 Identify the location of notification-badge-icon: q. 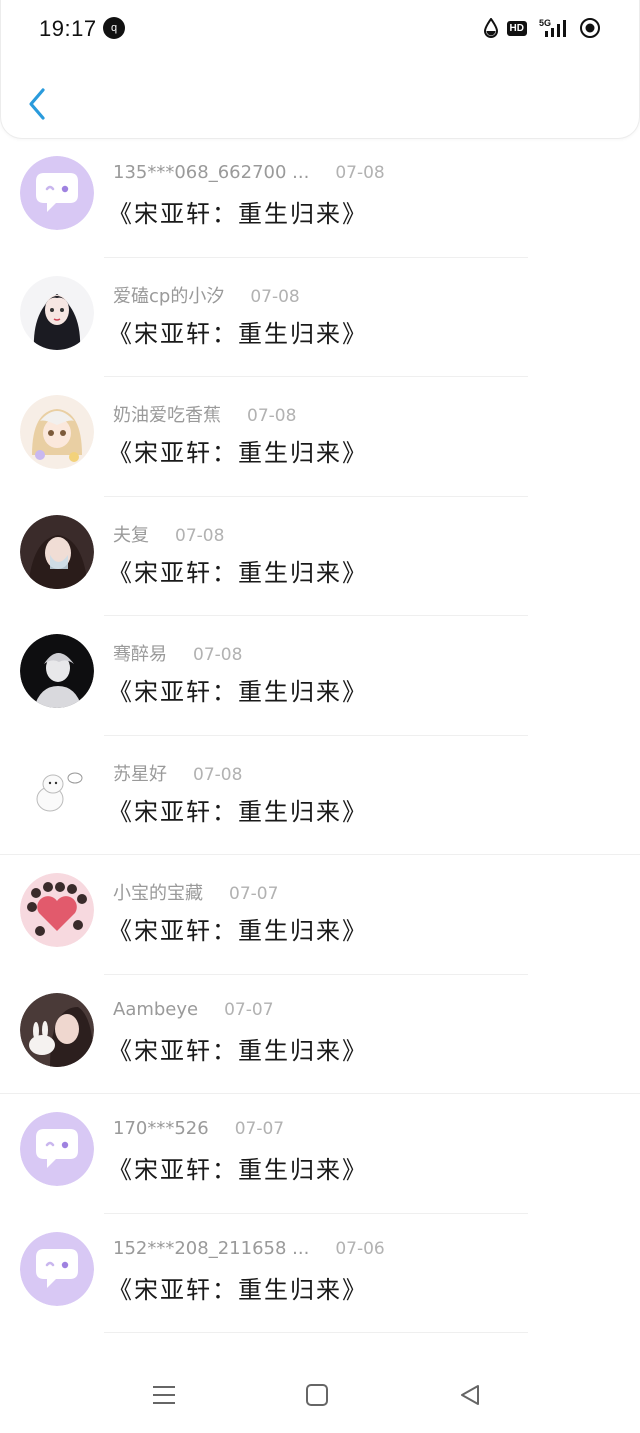
(114, 28).